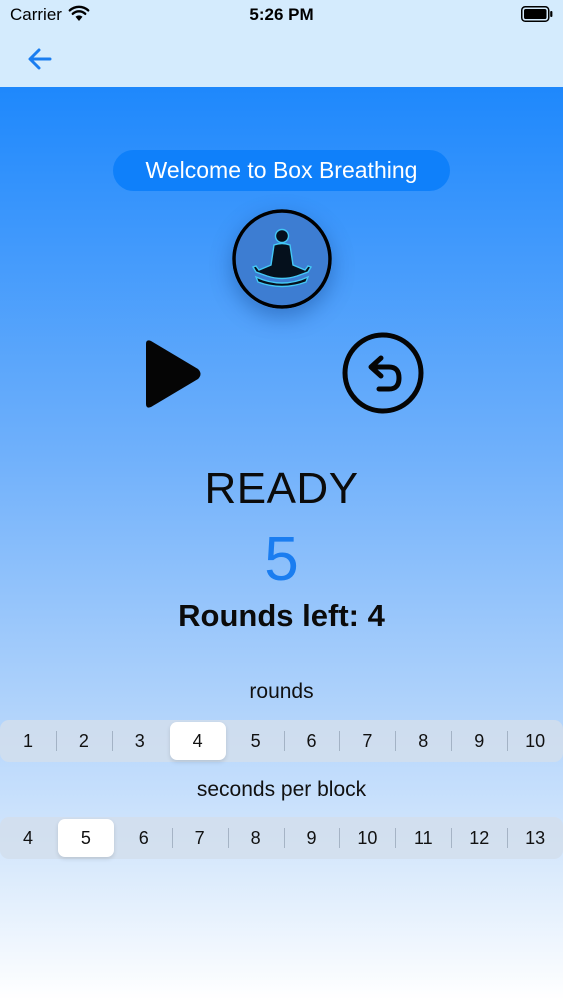  Describe the element at coordinates (255, 838) in the screenshot. I see `seconds-option-8: 8` at that location.